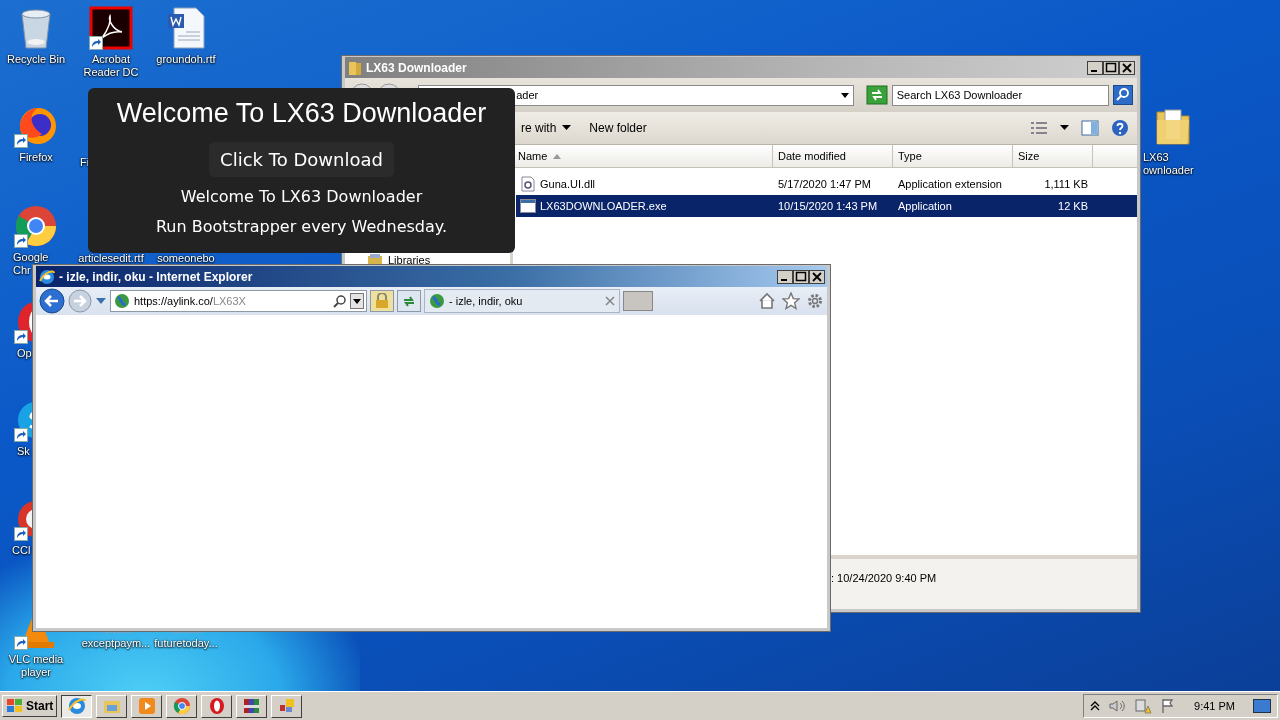  I want to click on help-icon, so click(1120, 128).